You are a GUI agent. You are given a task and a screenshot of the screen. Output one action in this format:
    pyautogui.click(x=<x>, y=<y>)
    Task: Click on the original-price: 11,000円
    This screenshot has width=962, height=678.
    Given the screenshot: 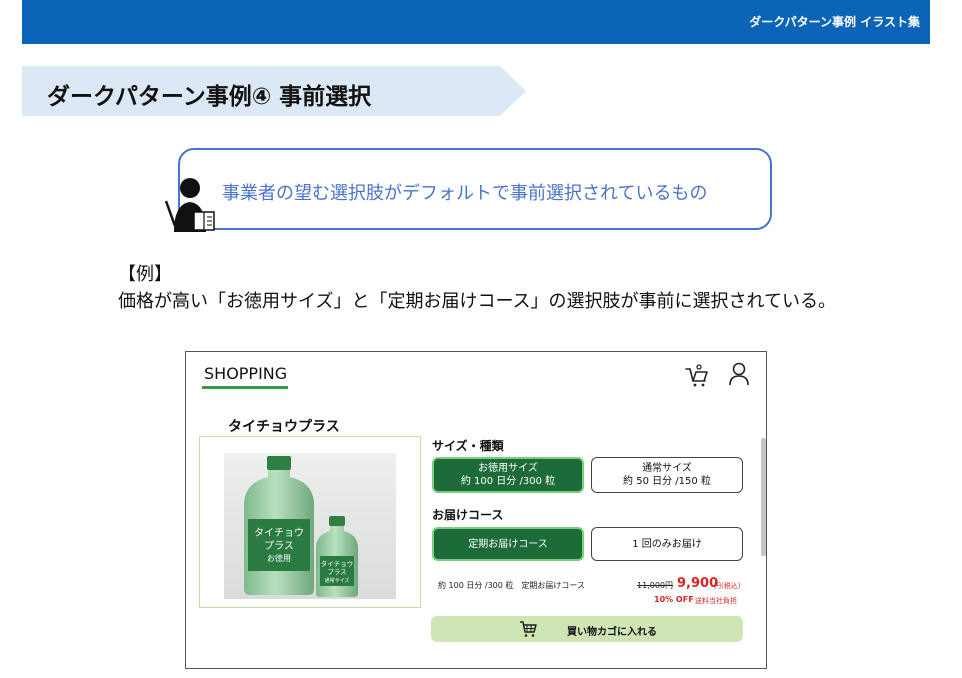 What is the action you would take?
    pyautogui.click(x=655, y=585)
    